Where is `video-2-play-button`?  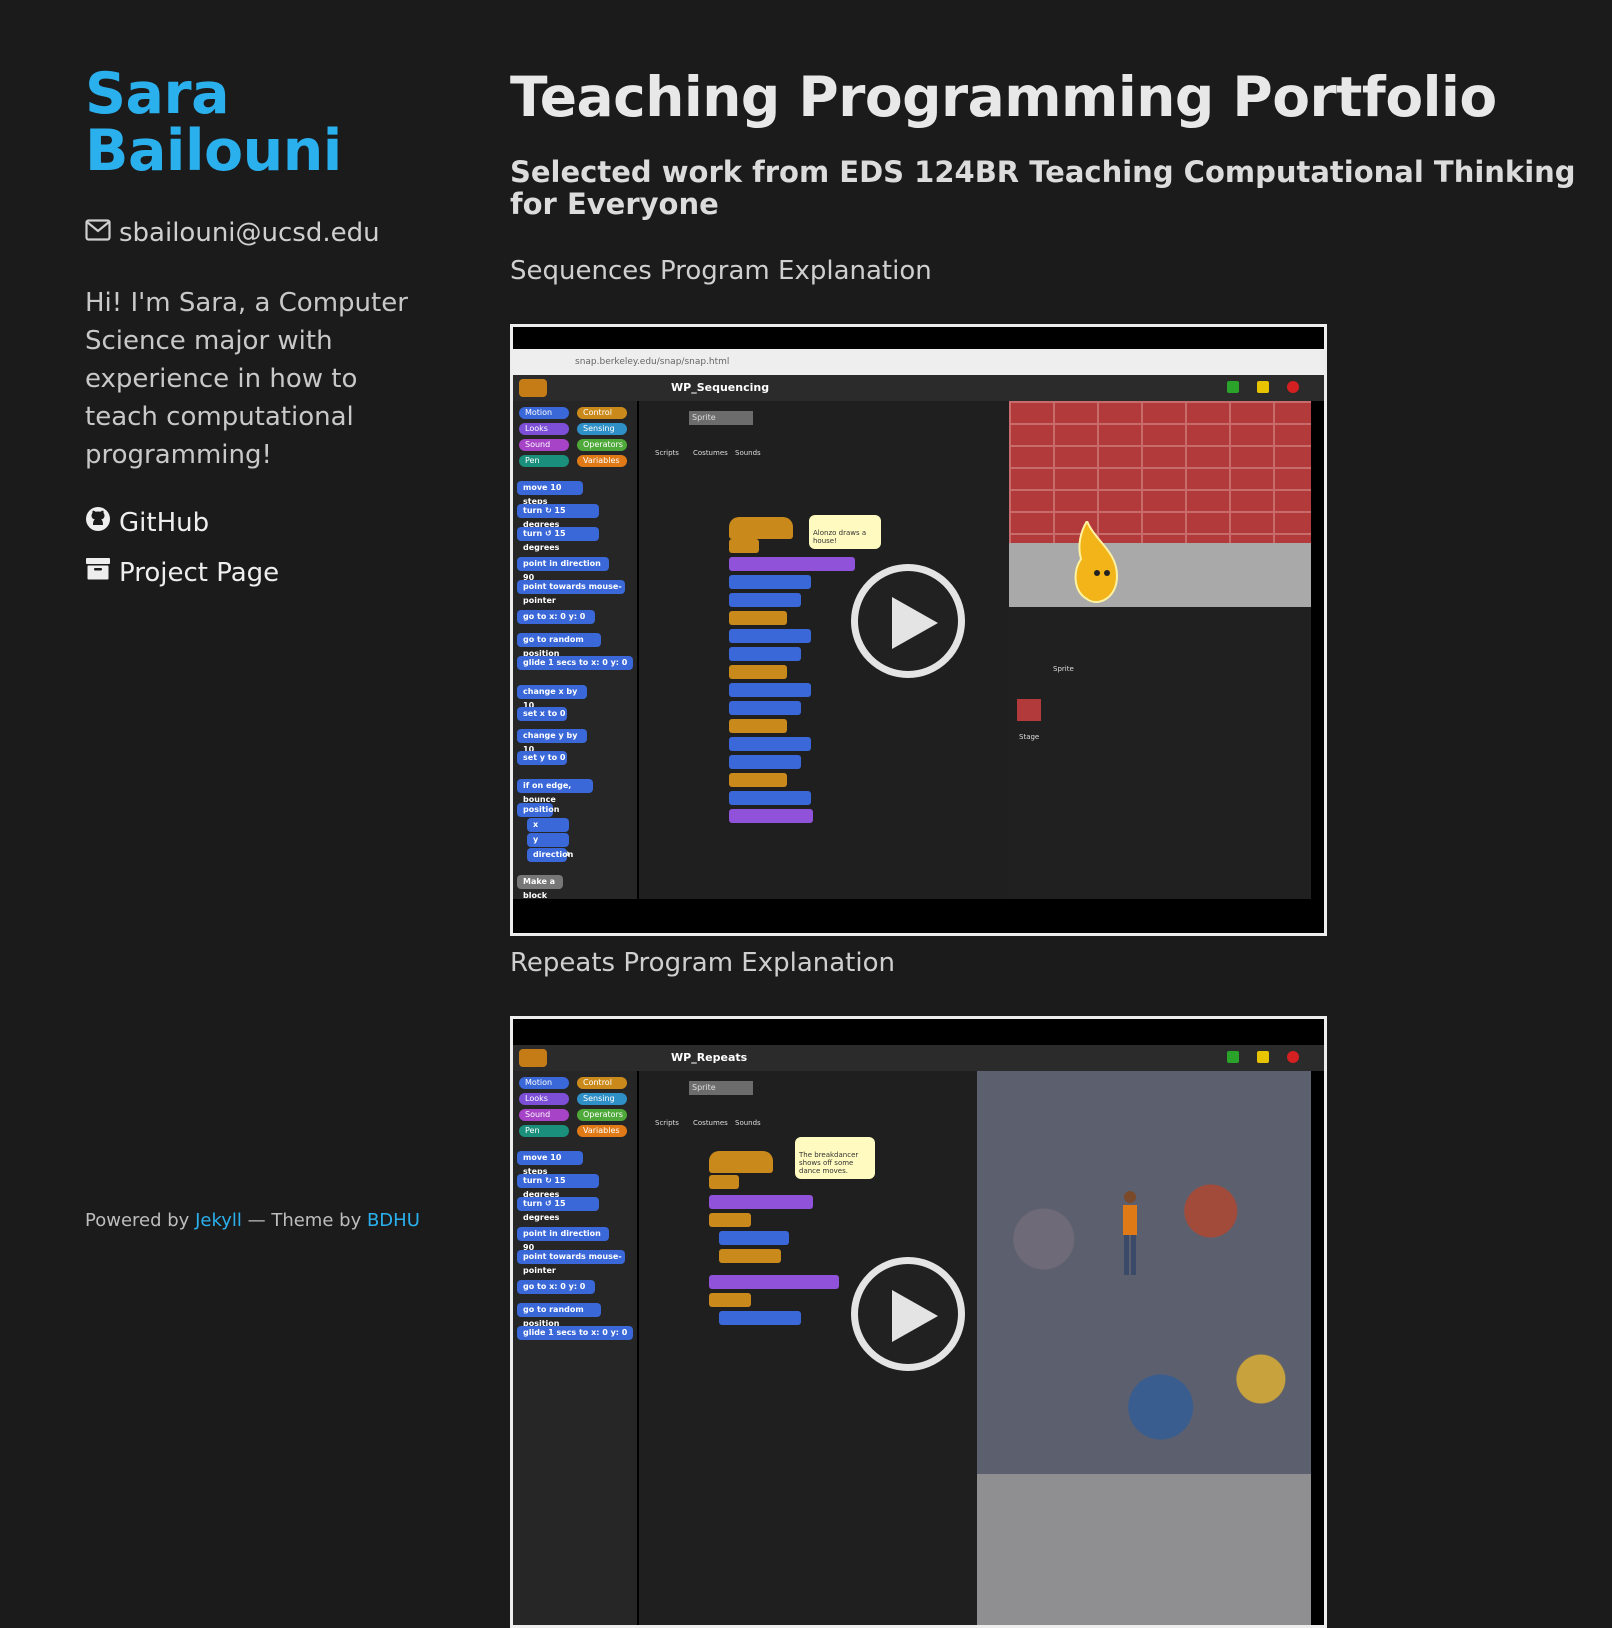 video-2-play-button is located at coordinates (908, 1314).